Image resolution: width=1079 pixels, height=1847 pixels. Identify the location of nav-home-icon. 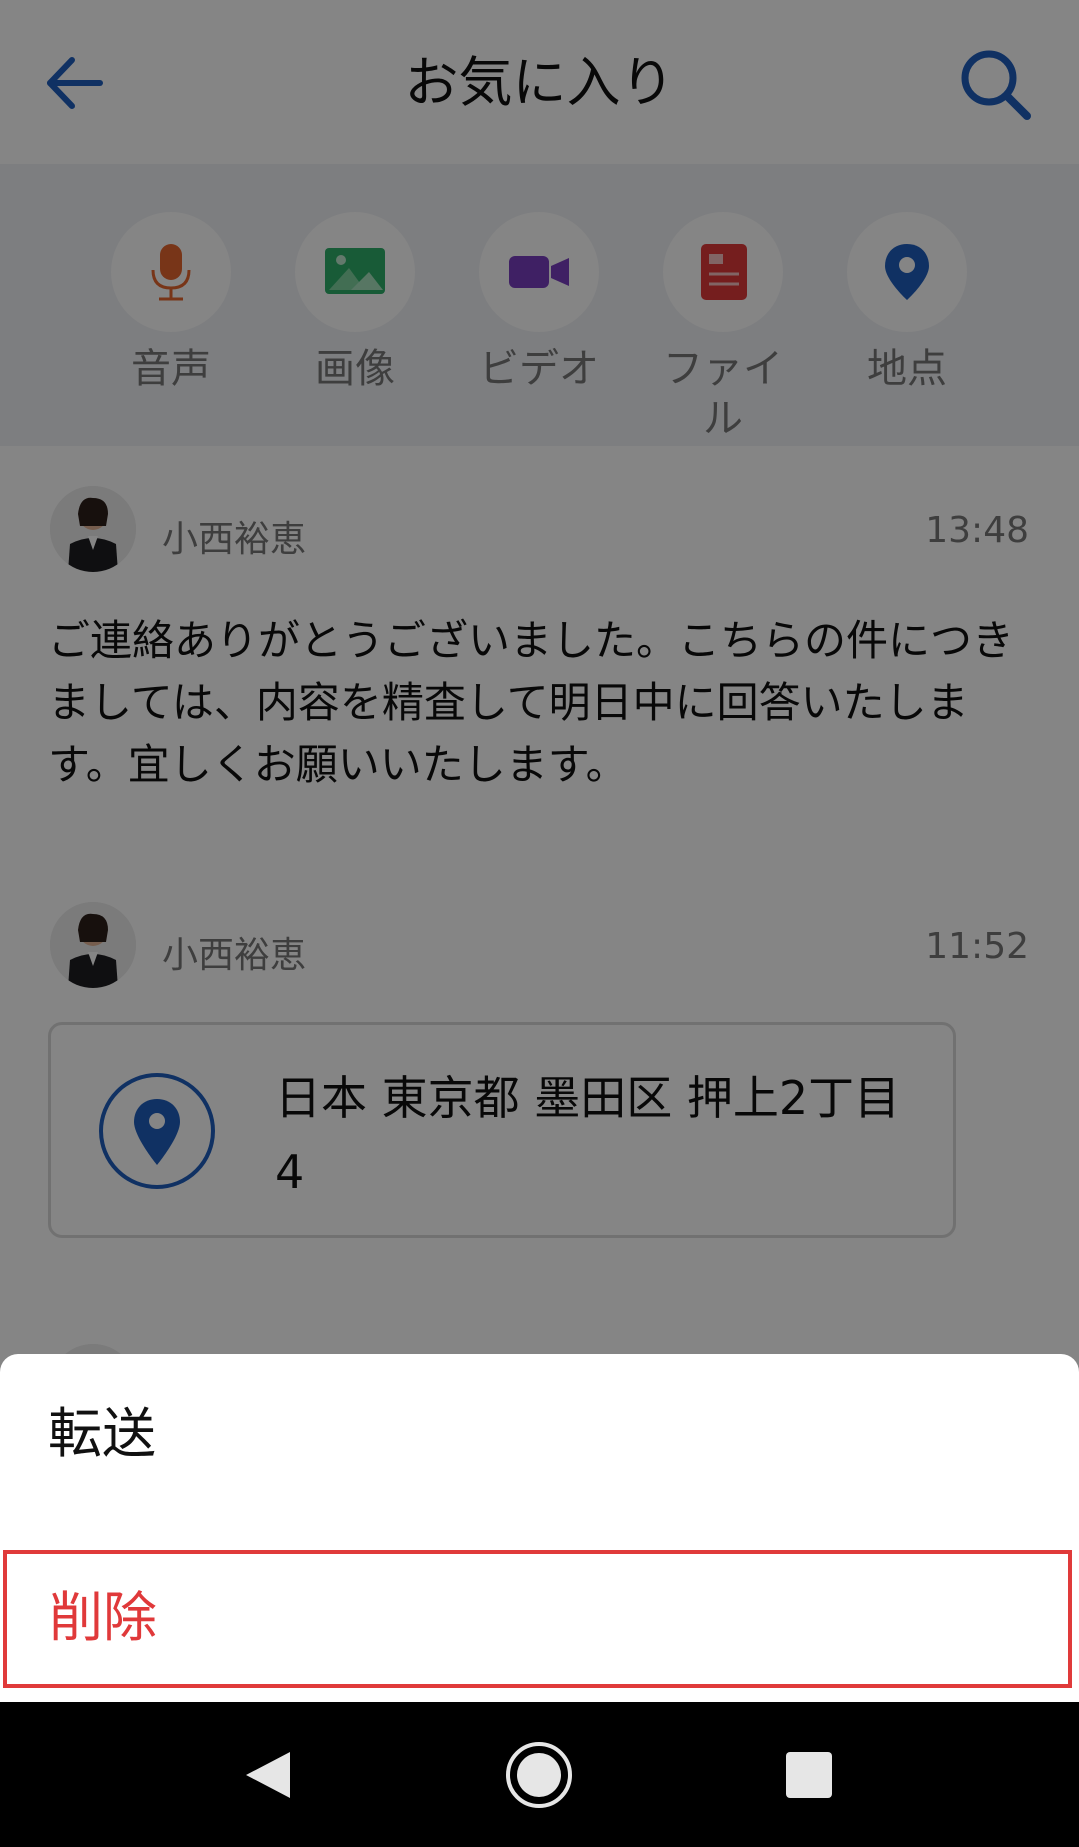
(539, 1775).